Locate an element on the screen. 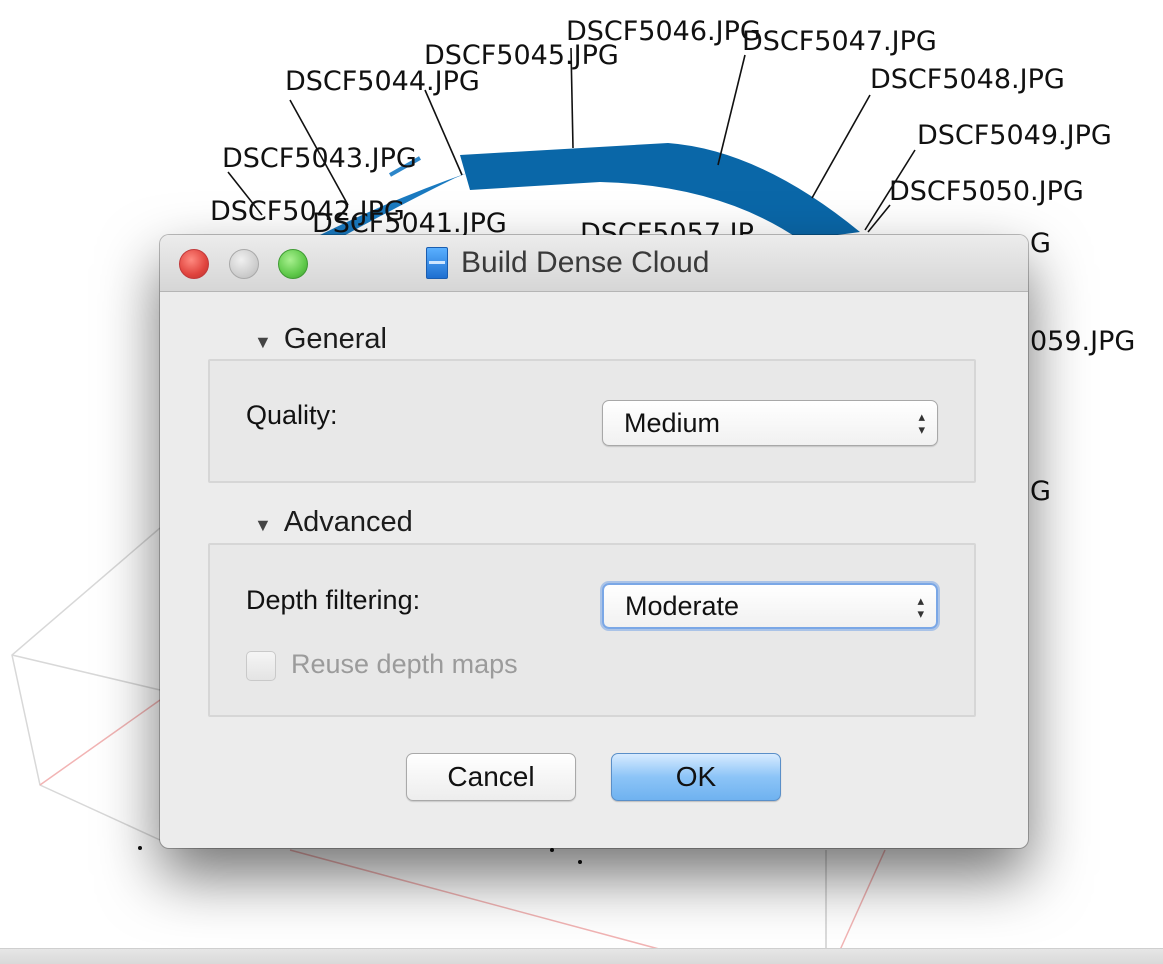 The height and width of the screenshot is (964, 1163). depth-filtering-select: Moderate ▴ ▾ is located at coordinates (770, 606).